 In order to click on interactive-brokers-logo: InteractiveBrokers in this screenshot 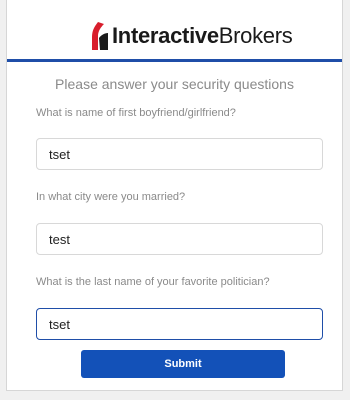, I will do `click(191, 36)`.